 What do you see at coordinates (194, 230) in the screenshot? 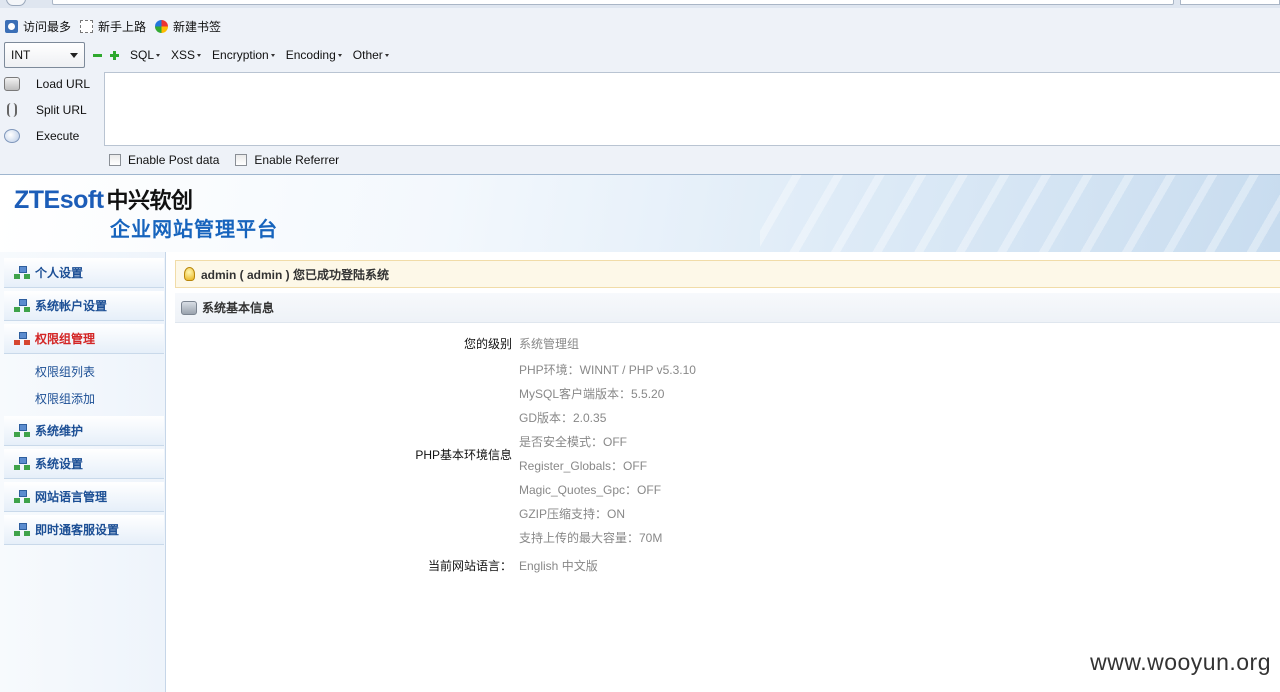
I see `platform-title: 企业网站管理平台` at bounding box center [194, 230].